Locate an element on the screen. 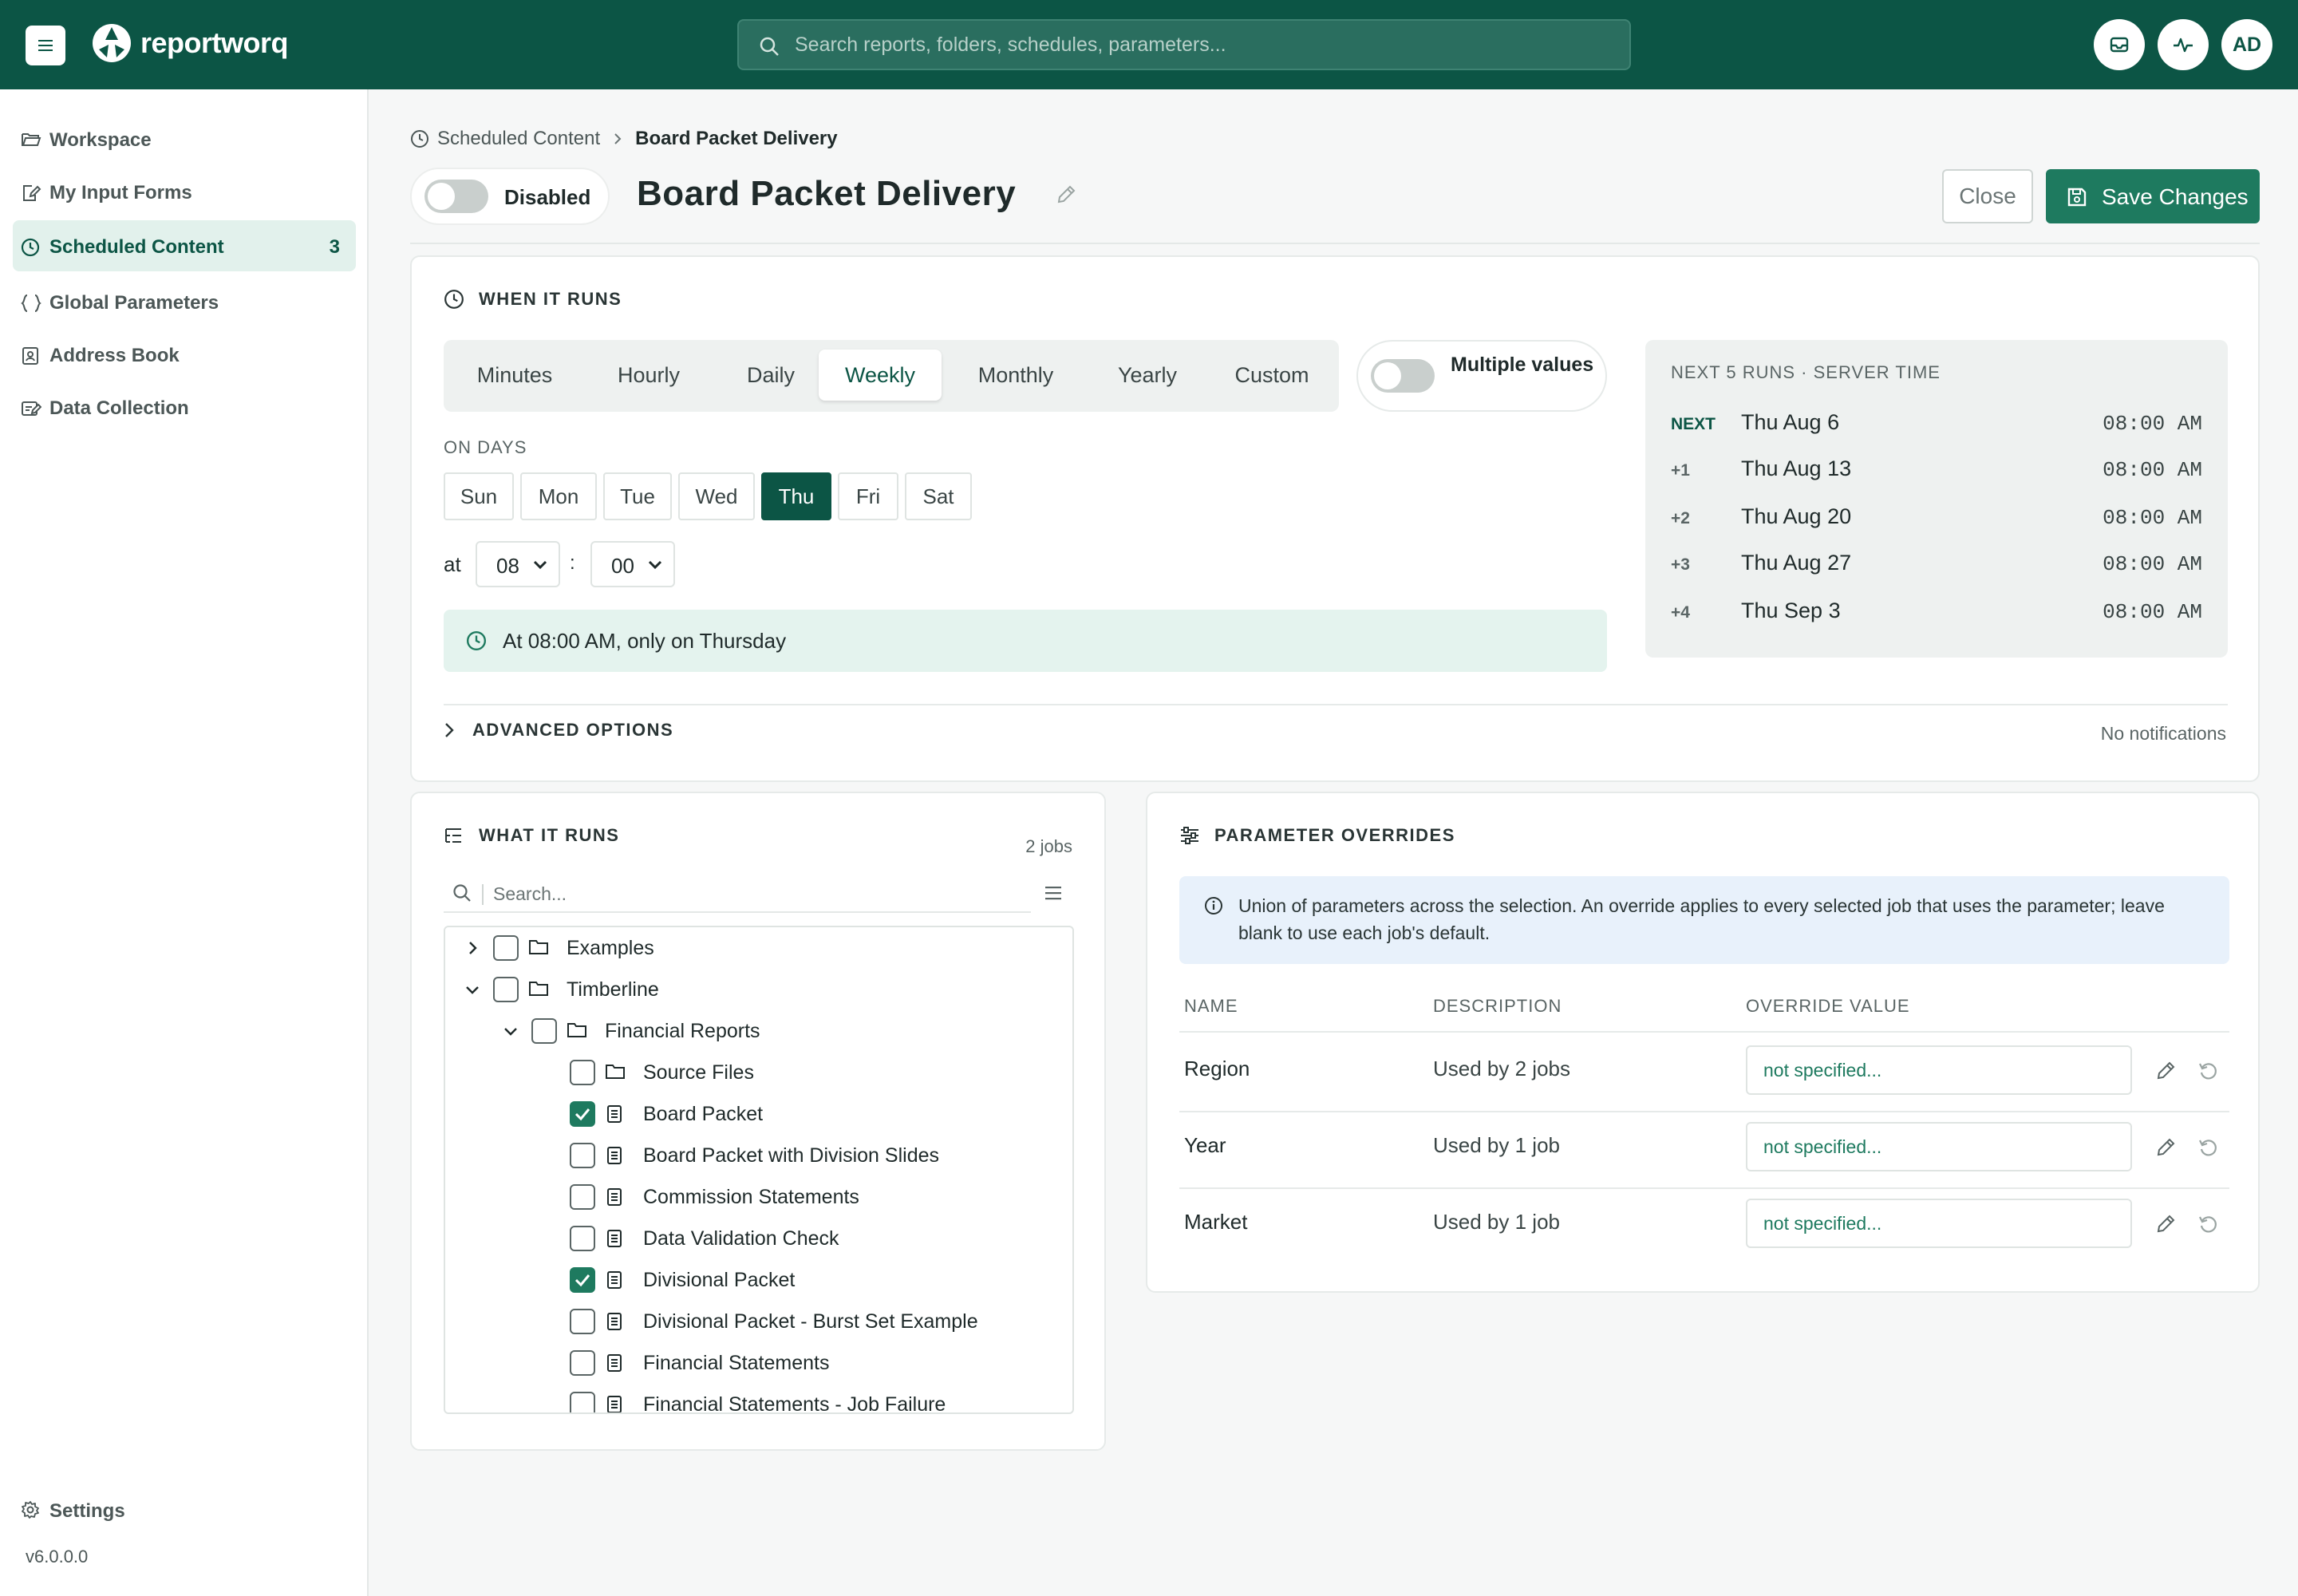 This screenshot has height=1596, width=2298. run-index: +2 is located at coordinates (1681, 518).